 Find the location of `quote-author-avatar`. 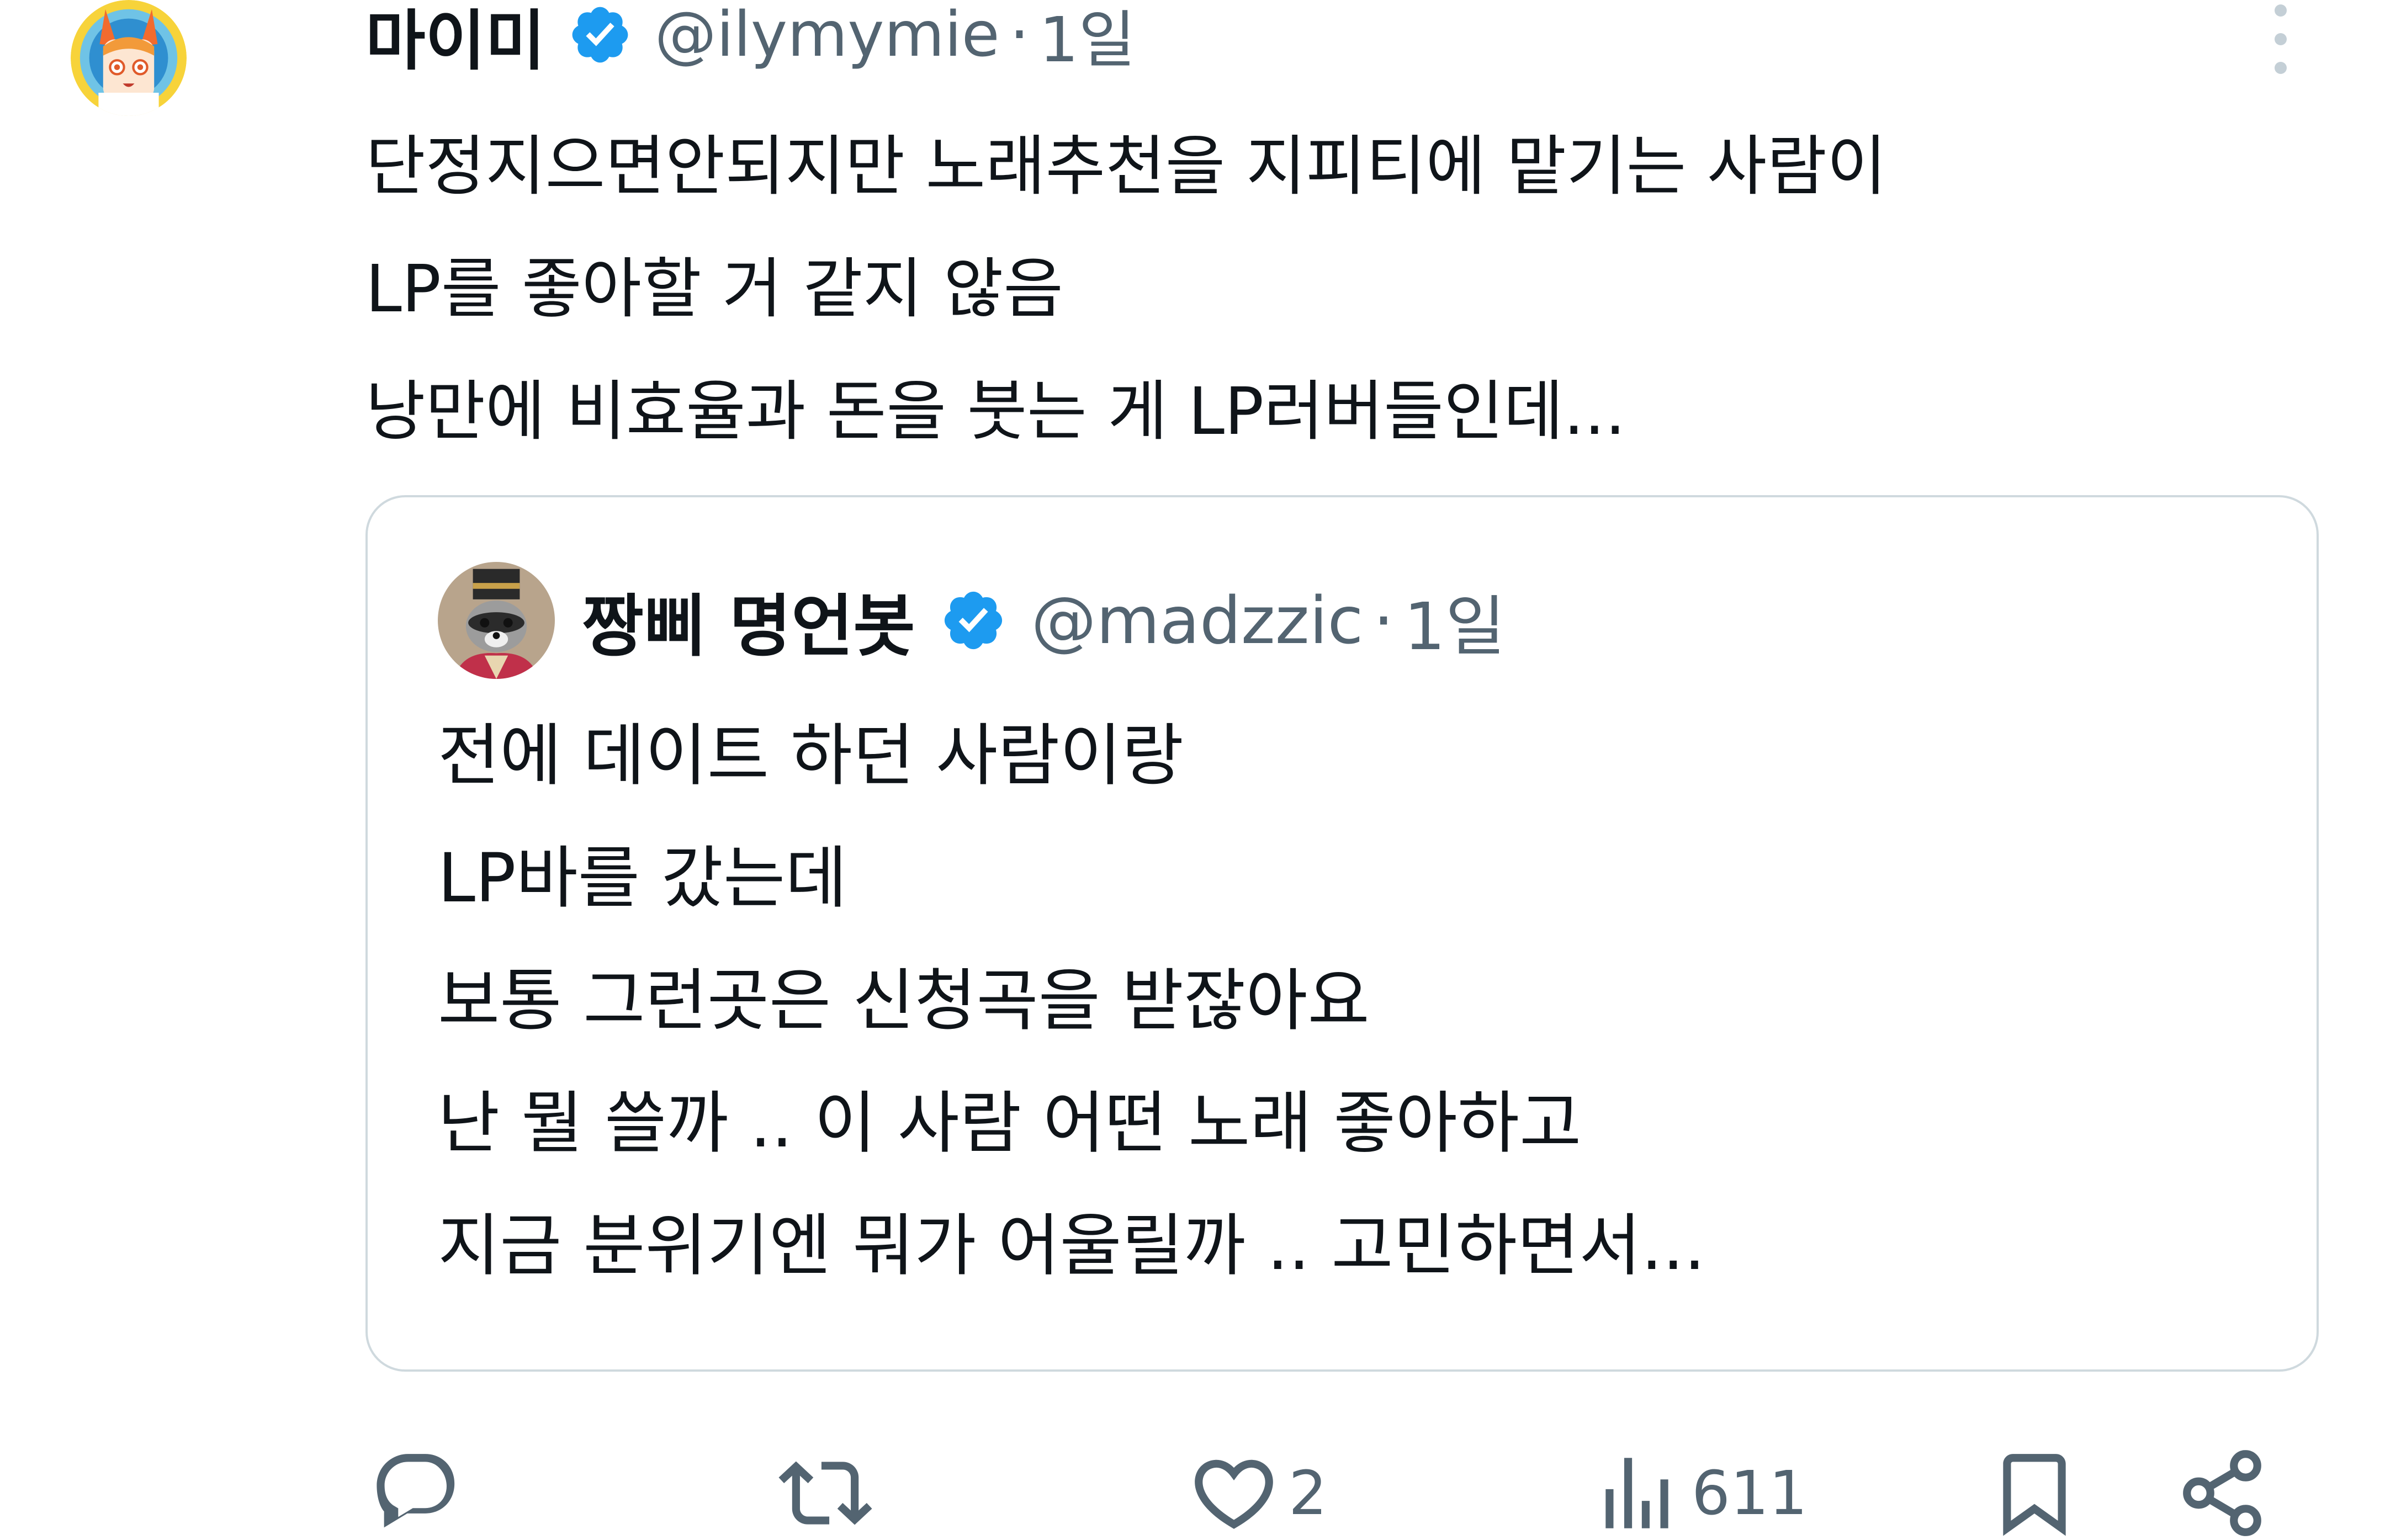

quote-author-avatar is located at coordinates (497, 620).